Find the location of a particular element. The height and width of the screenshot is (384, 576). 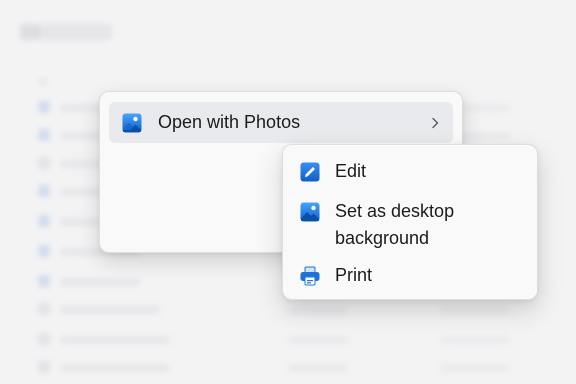

set-as-desktop-background-item: Set as desktop background is located at coordinates (410, 226).